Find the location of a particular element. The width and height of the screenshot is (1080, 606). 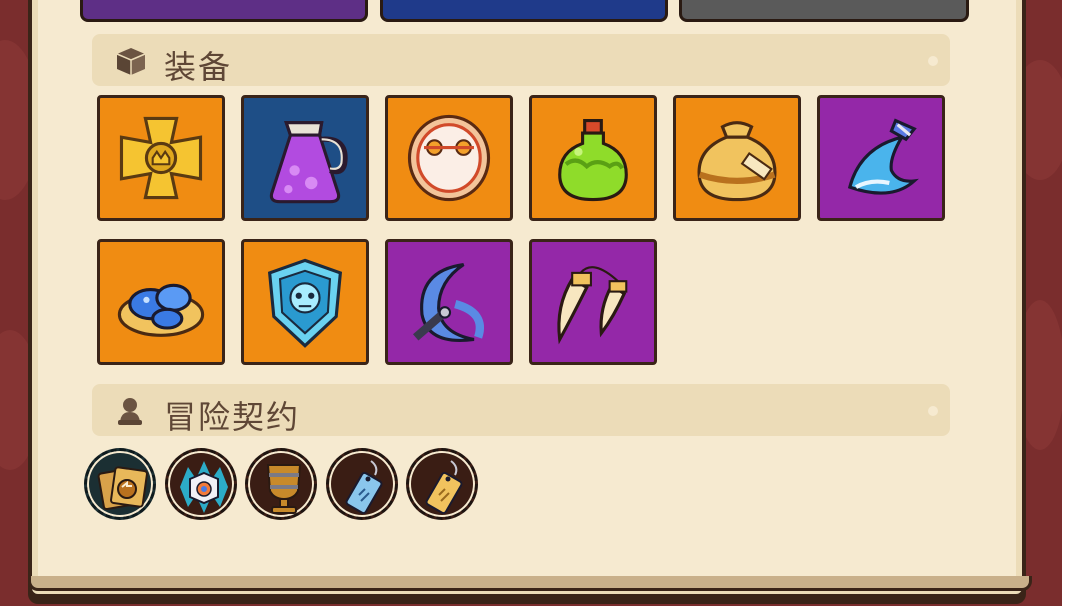

adventurer-bust-icon is located at coordinates (130, 411).